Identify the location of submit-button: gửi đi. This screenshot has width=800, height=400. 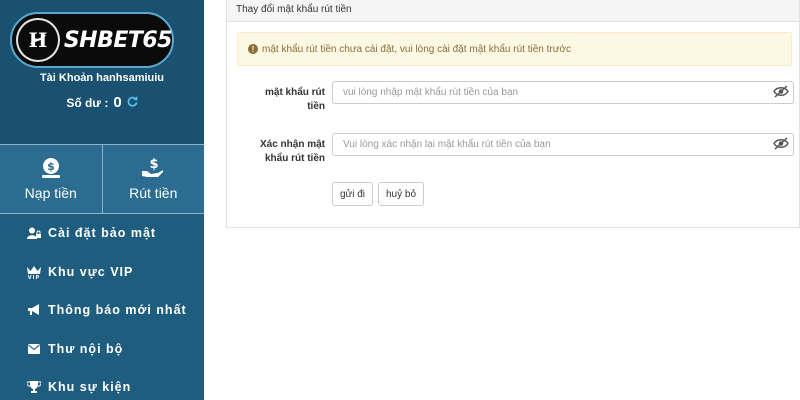
(352, 194).